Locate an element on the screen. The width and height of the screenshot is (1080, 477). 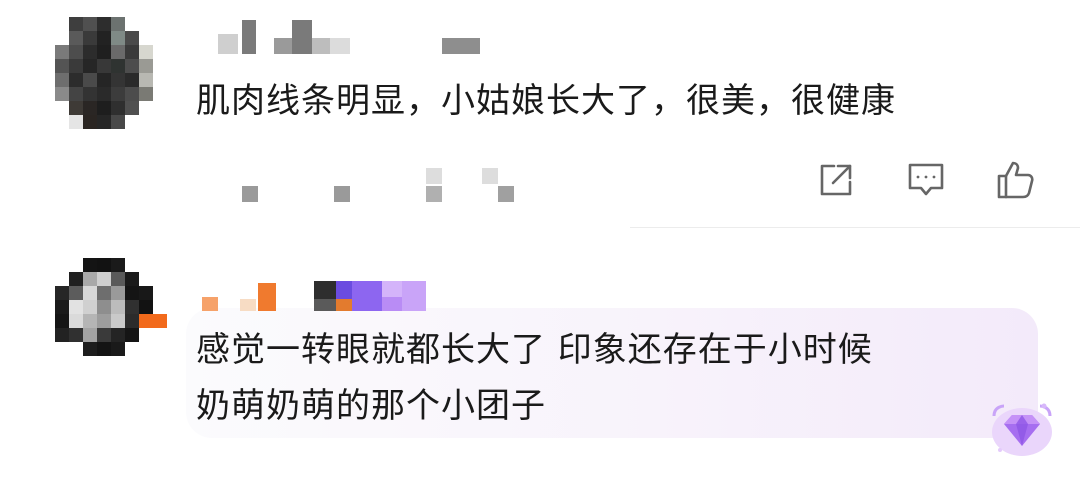
diamond-badge-icon is located at coordinates (1022, 429).